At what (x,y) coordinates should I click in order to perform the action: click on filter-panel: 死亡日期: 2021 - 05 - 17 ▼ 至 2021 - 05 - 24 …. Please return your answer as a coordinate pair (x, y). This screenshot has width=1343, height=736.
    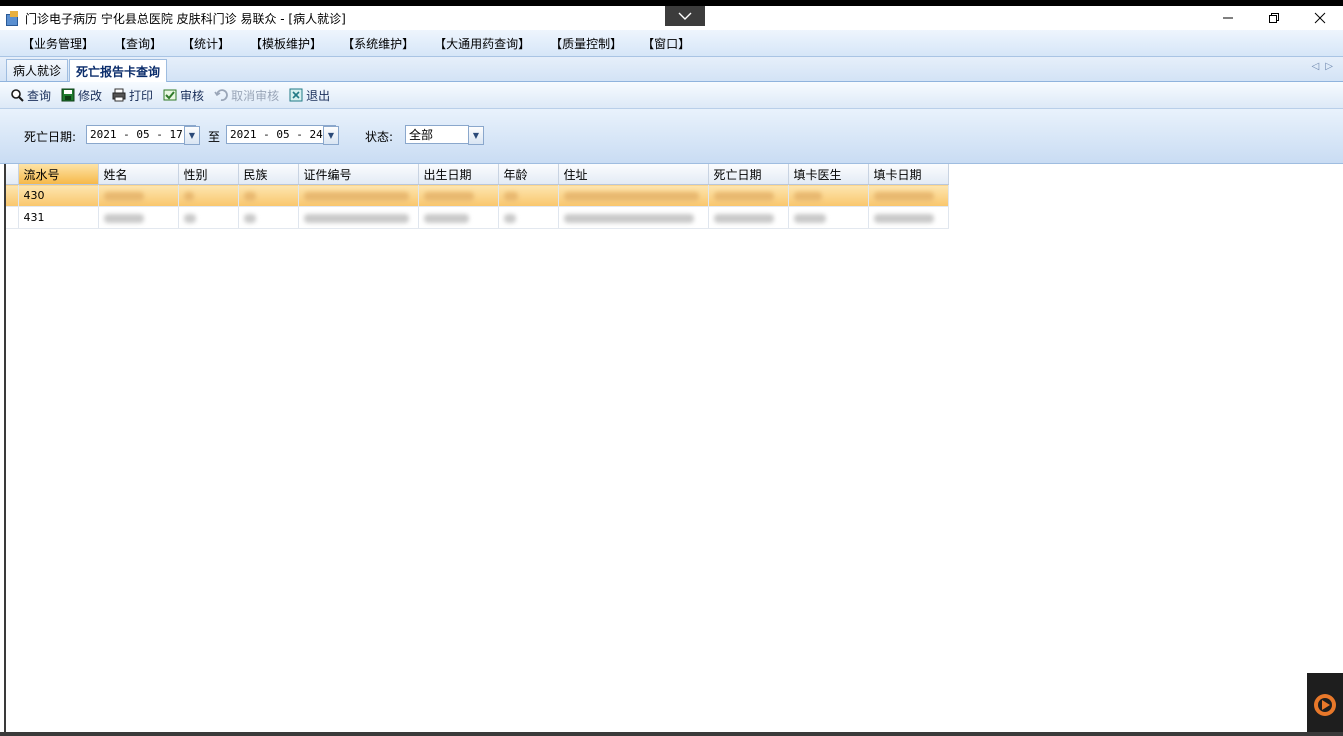
    Looking at the image, I should click on (671, 136).